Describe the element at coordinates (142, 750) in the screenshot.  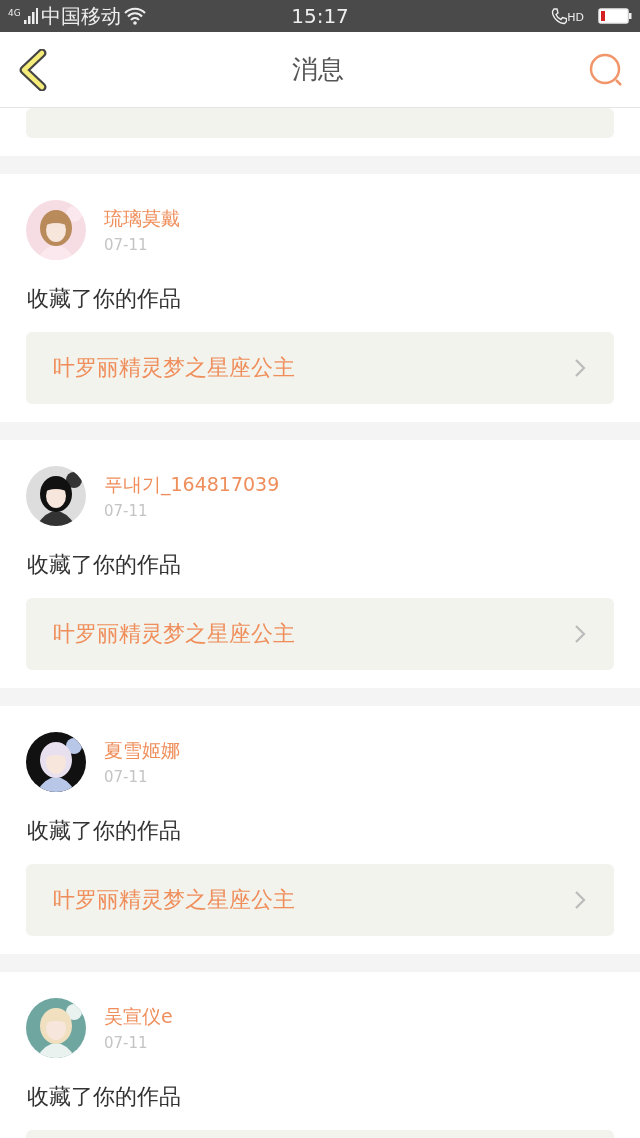
I see `user-name: 夏雪姬娜` at that location.